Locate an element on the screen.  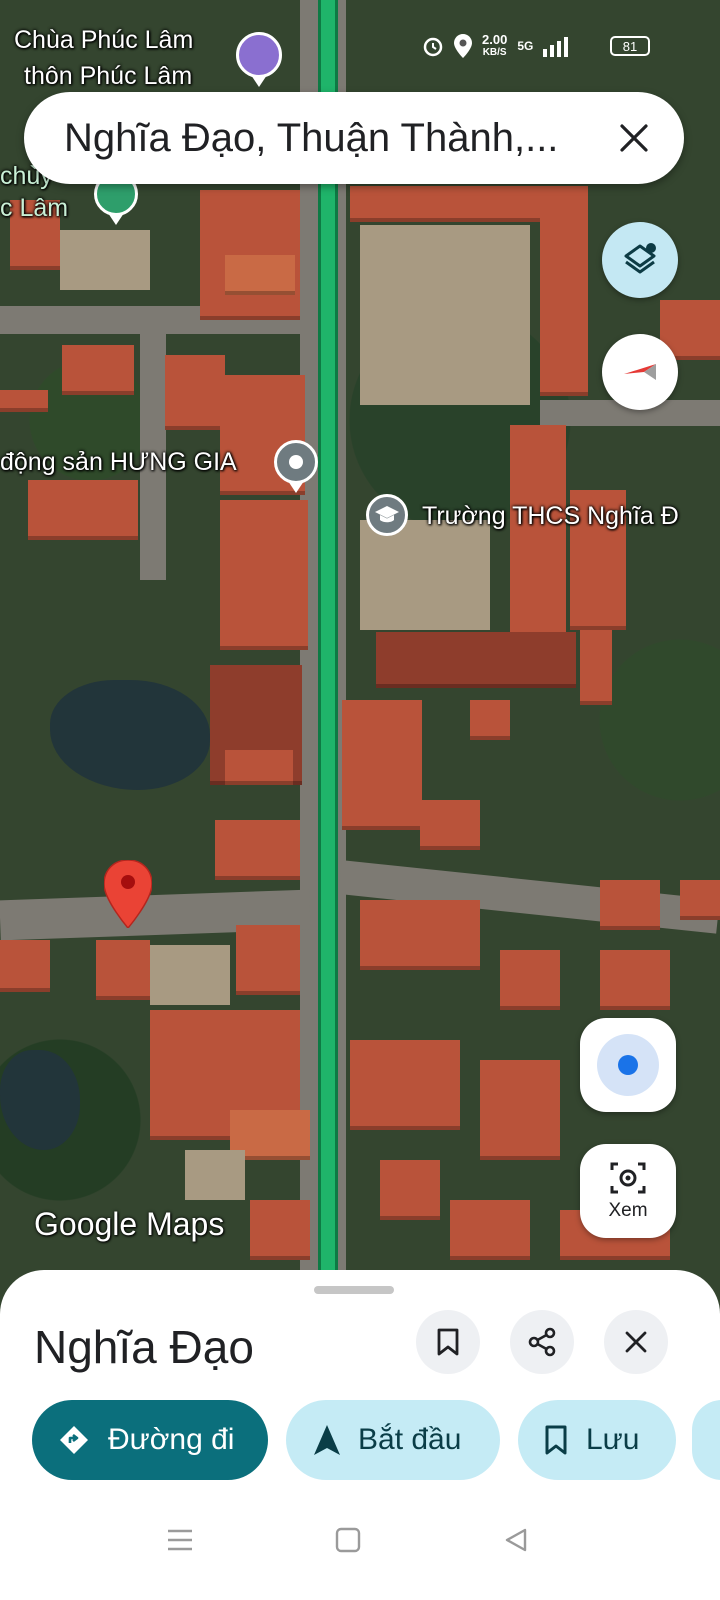
drag-handle is located at coordinates (354, 1290).